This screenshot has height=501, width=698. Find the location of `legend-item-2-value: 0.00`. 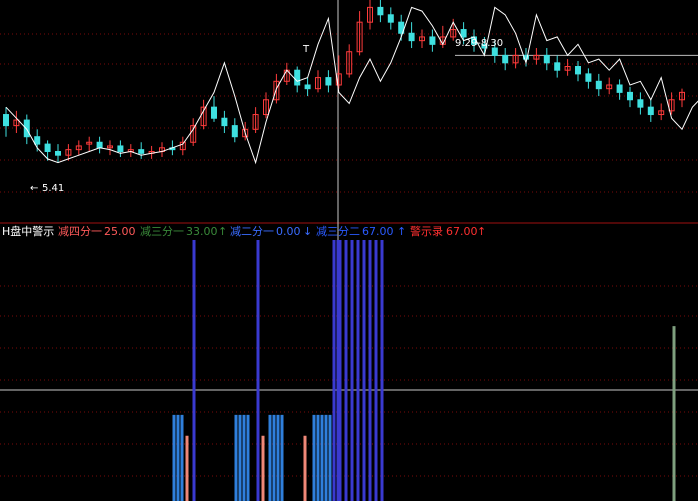

legend-item-2-value: 0.00 is located at coordinates (288, 231).